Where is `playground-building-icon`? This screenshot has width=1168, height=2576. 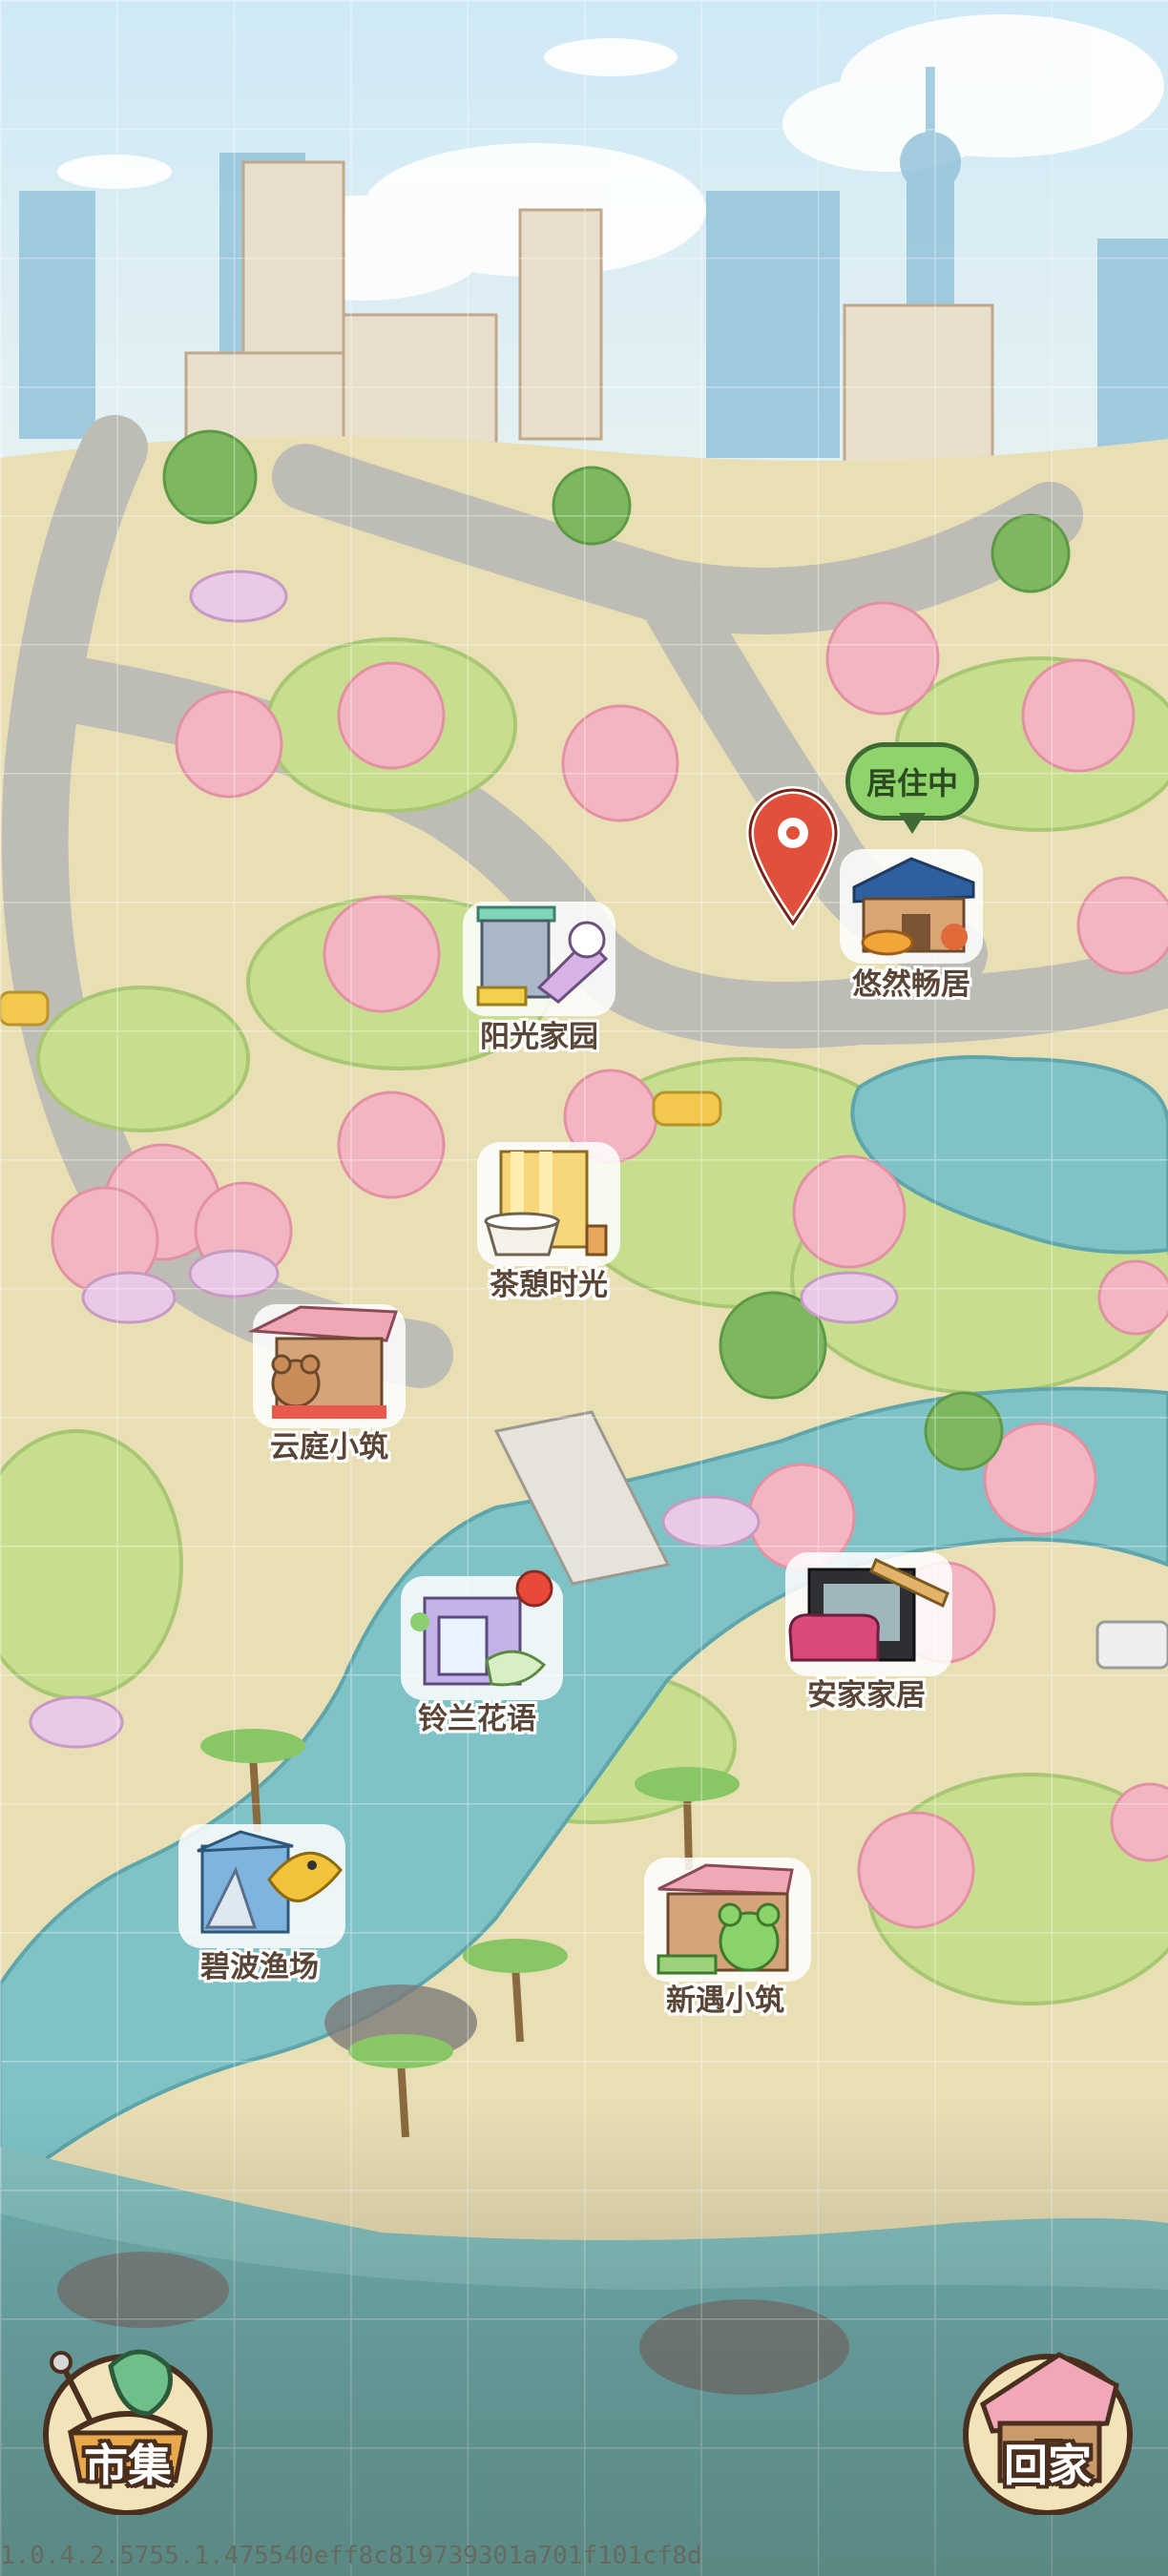
playground-building-icon is located at coordinates (539, 959).